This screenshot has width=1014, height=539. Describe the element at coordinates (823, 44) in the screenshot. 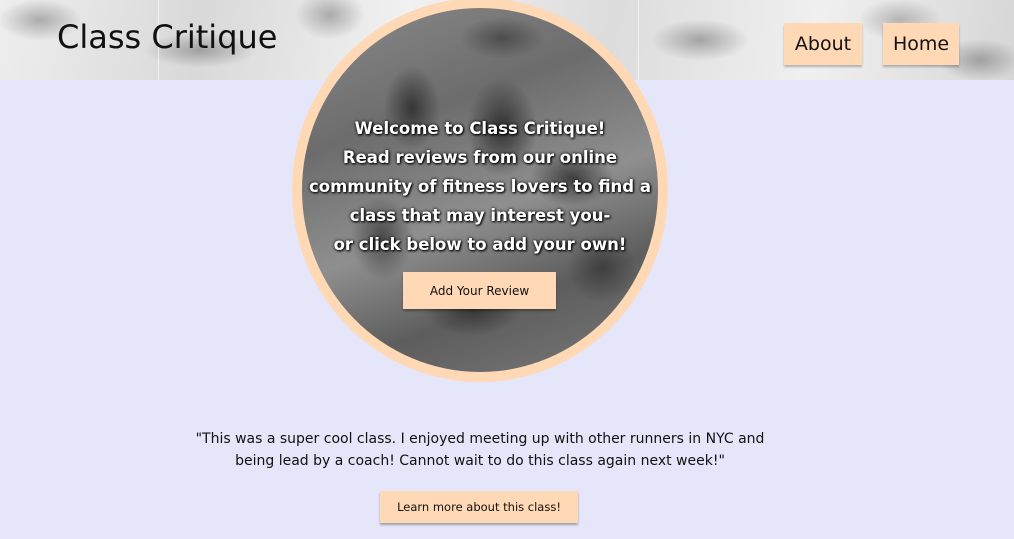

I see `nav-about-button: About` at that location.